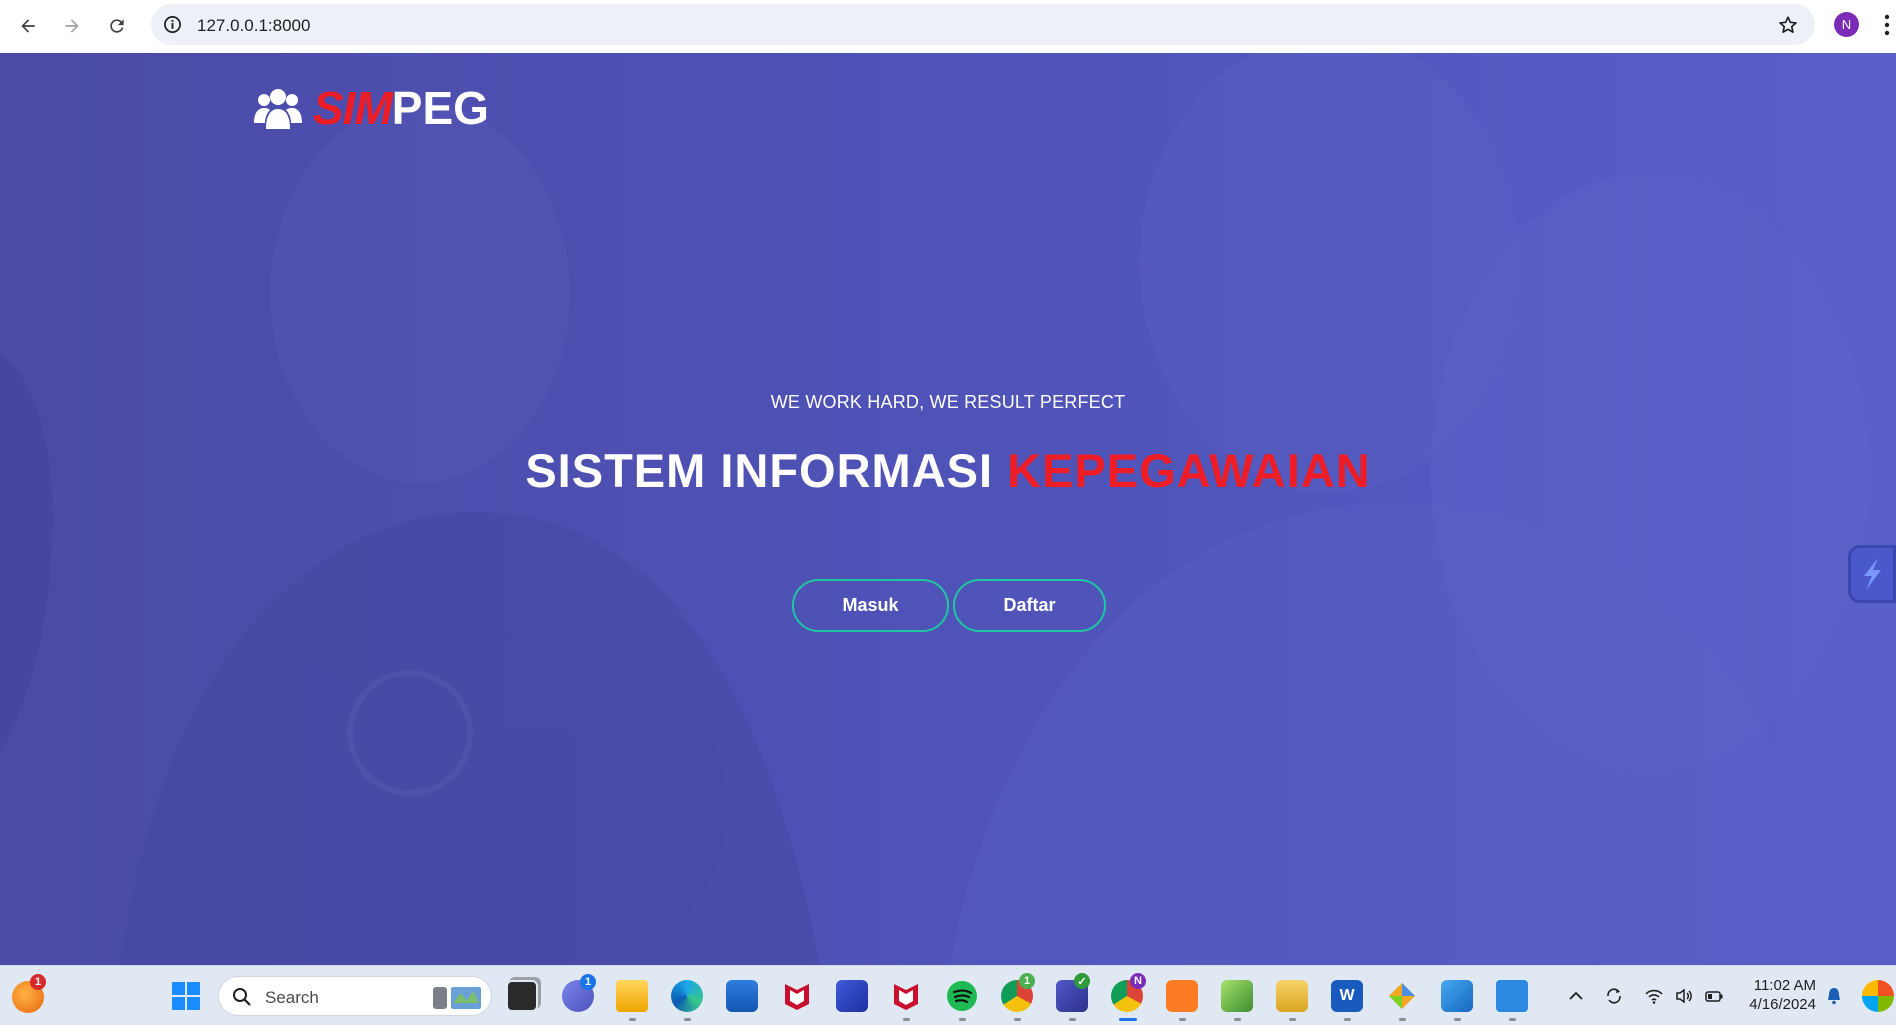 Image resolution: width=1896 pixels, height=1025 pixels. Describe the element at coordinates (1292, 996) in the screenshot. I see `folder-arrow-icon` at that location.